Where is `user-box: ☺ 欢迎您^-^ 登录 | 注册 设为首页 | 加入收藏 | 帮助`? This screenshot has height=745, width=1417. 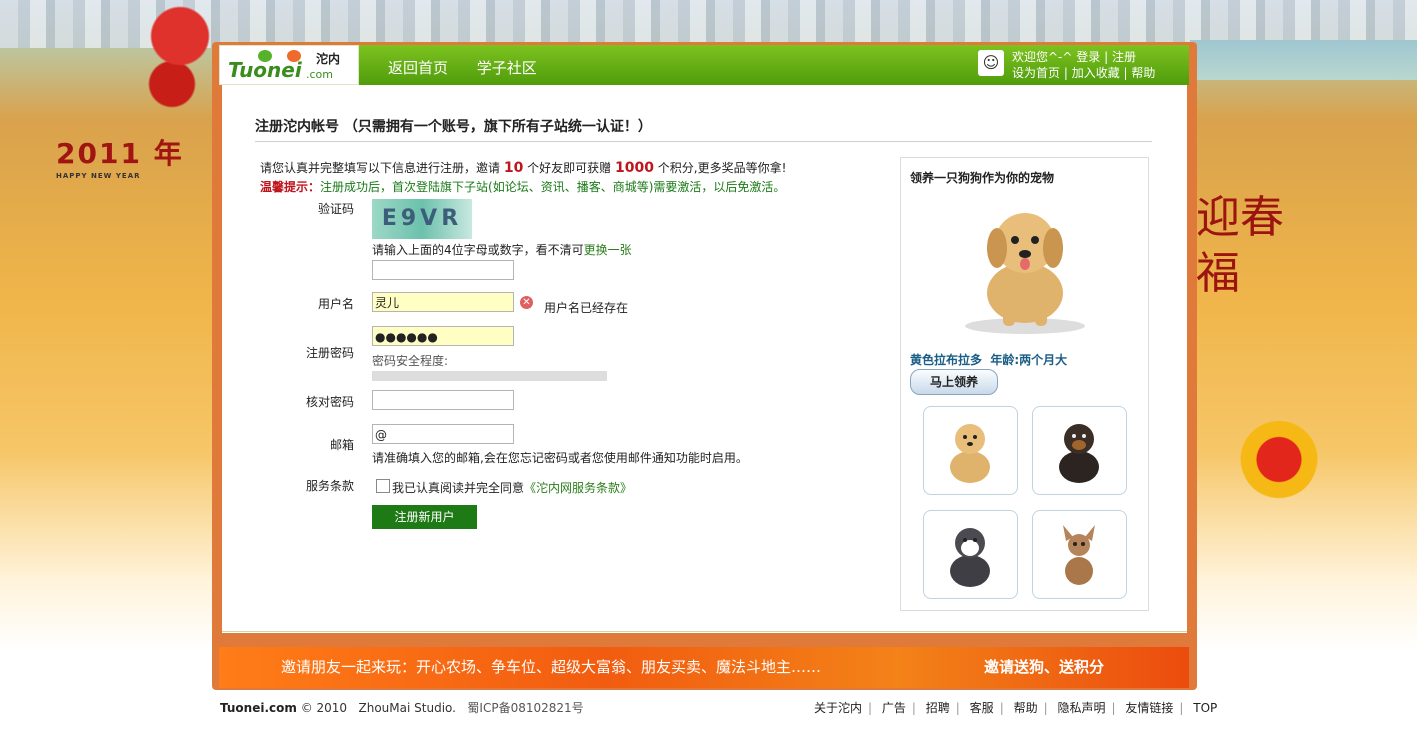 user-box: ☺ 欢迎您^-^ 登录 | 注册 设为首页 | 加入收藏 | 帮助 is located at coordinates (1082, 65).